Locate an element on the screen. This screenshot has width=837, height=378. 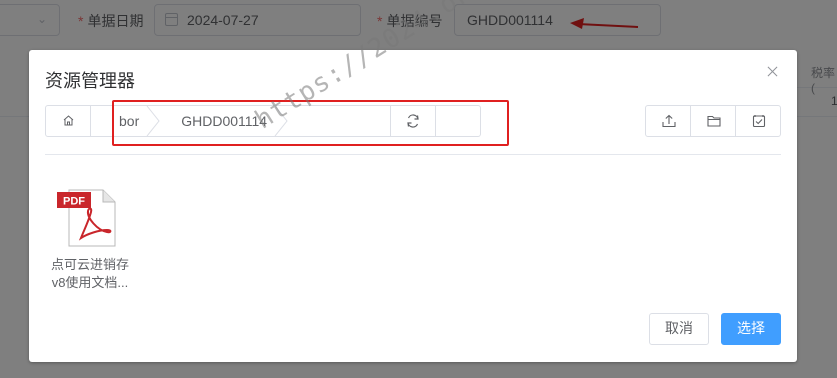
select-button: 选择 is located at coordinates (751, 329).